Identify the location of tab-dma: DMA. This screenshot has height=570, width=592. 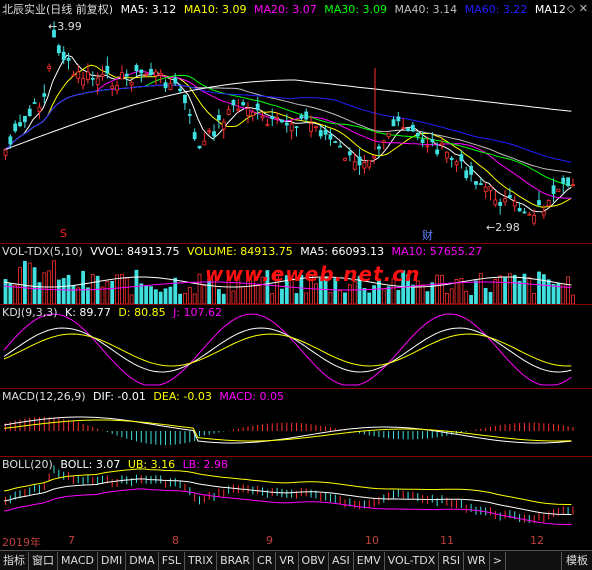
(142, 560).